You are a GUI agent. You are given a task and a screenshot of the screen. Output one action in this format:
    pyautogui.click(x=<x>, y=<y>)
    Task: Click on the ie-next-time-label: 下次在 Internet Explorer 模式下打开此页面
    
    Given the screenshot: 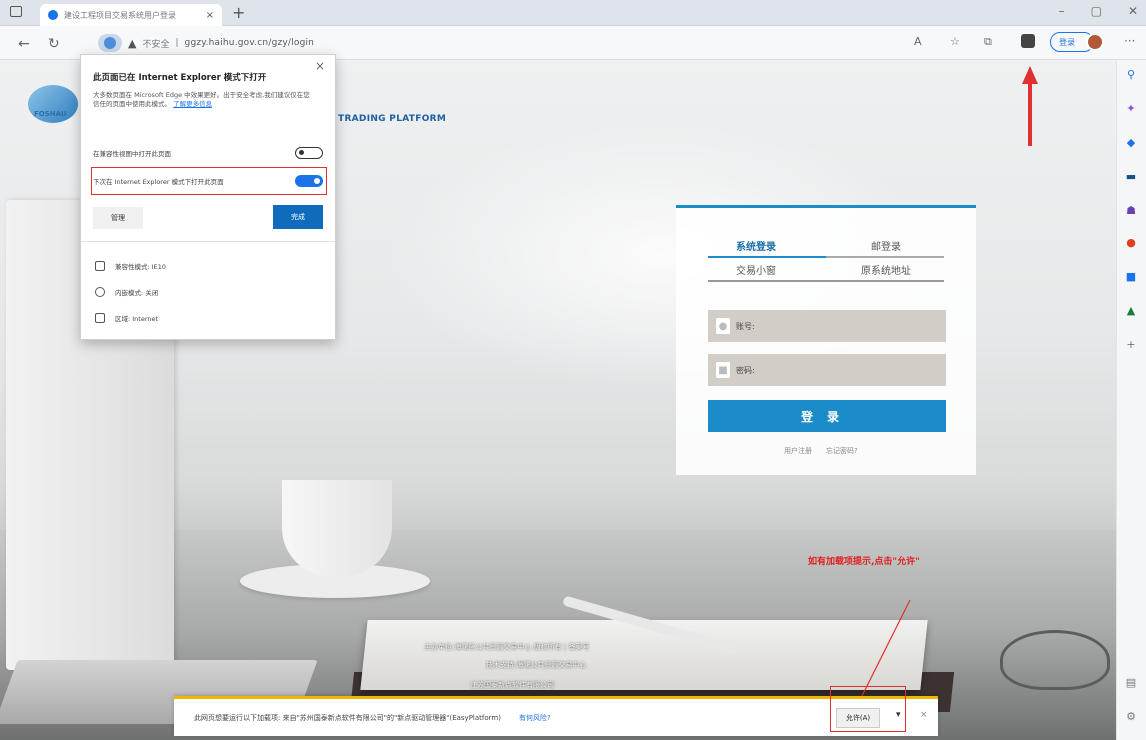 What is the action you would take?
    pyautogui.click(x=158, y=182)
    